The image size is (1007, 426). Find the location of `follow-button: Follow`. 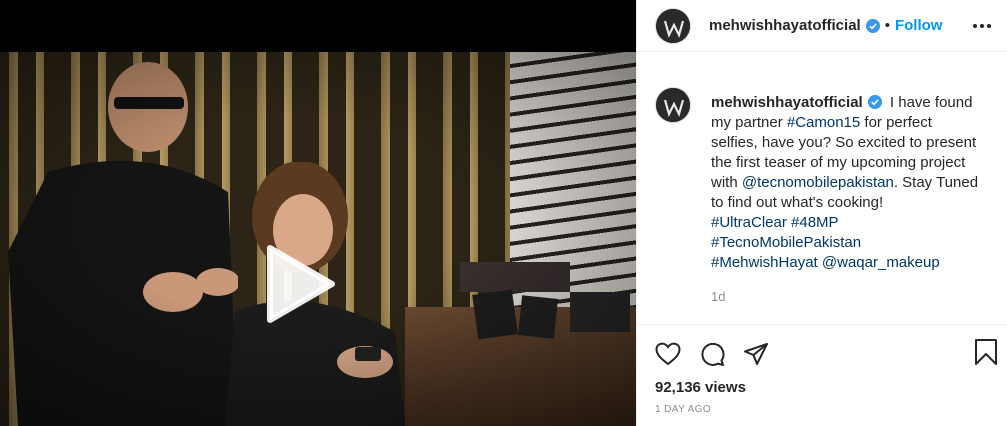

follow-button: Follow is located at coordinates (919, 25).